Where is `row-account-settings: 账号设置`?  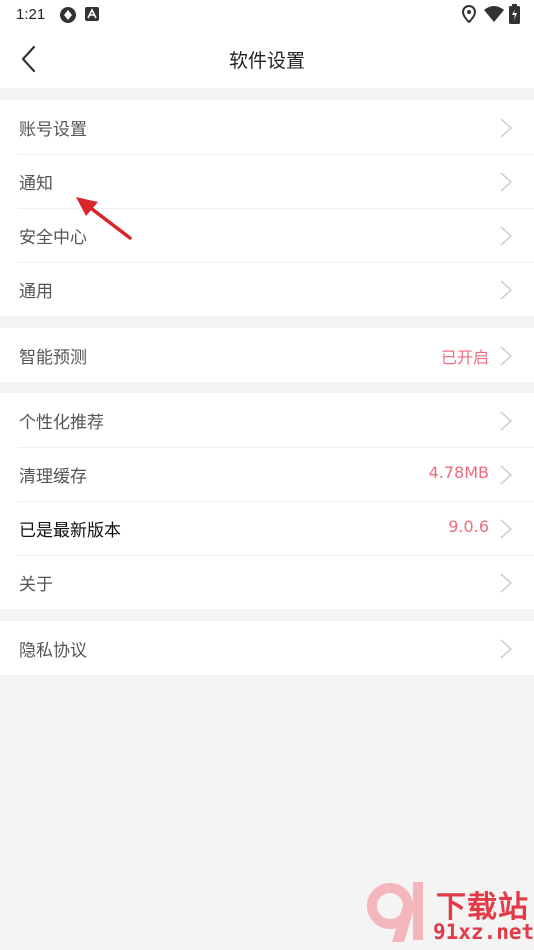 row-account-settings: 账号设置 is located at coordinates (267, 127).